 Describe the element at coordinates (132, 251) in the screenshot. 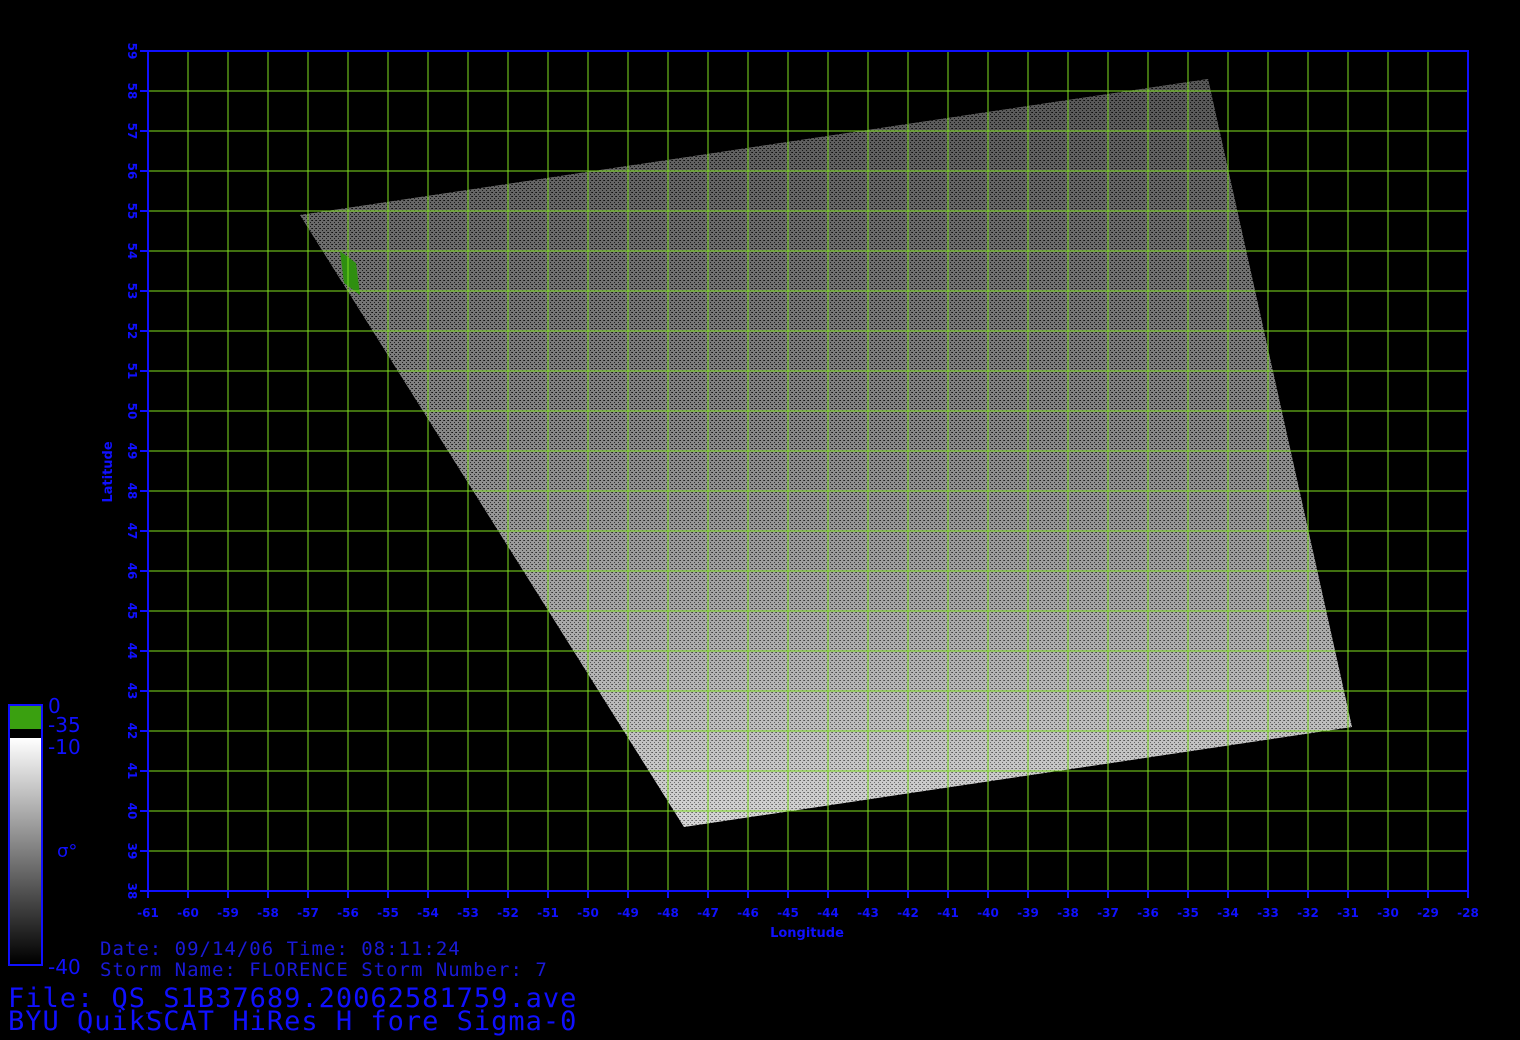

I see `y-tick-label: 54` at that location.